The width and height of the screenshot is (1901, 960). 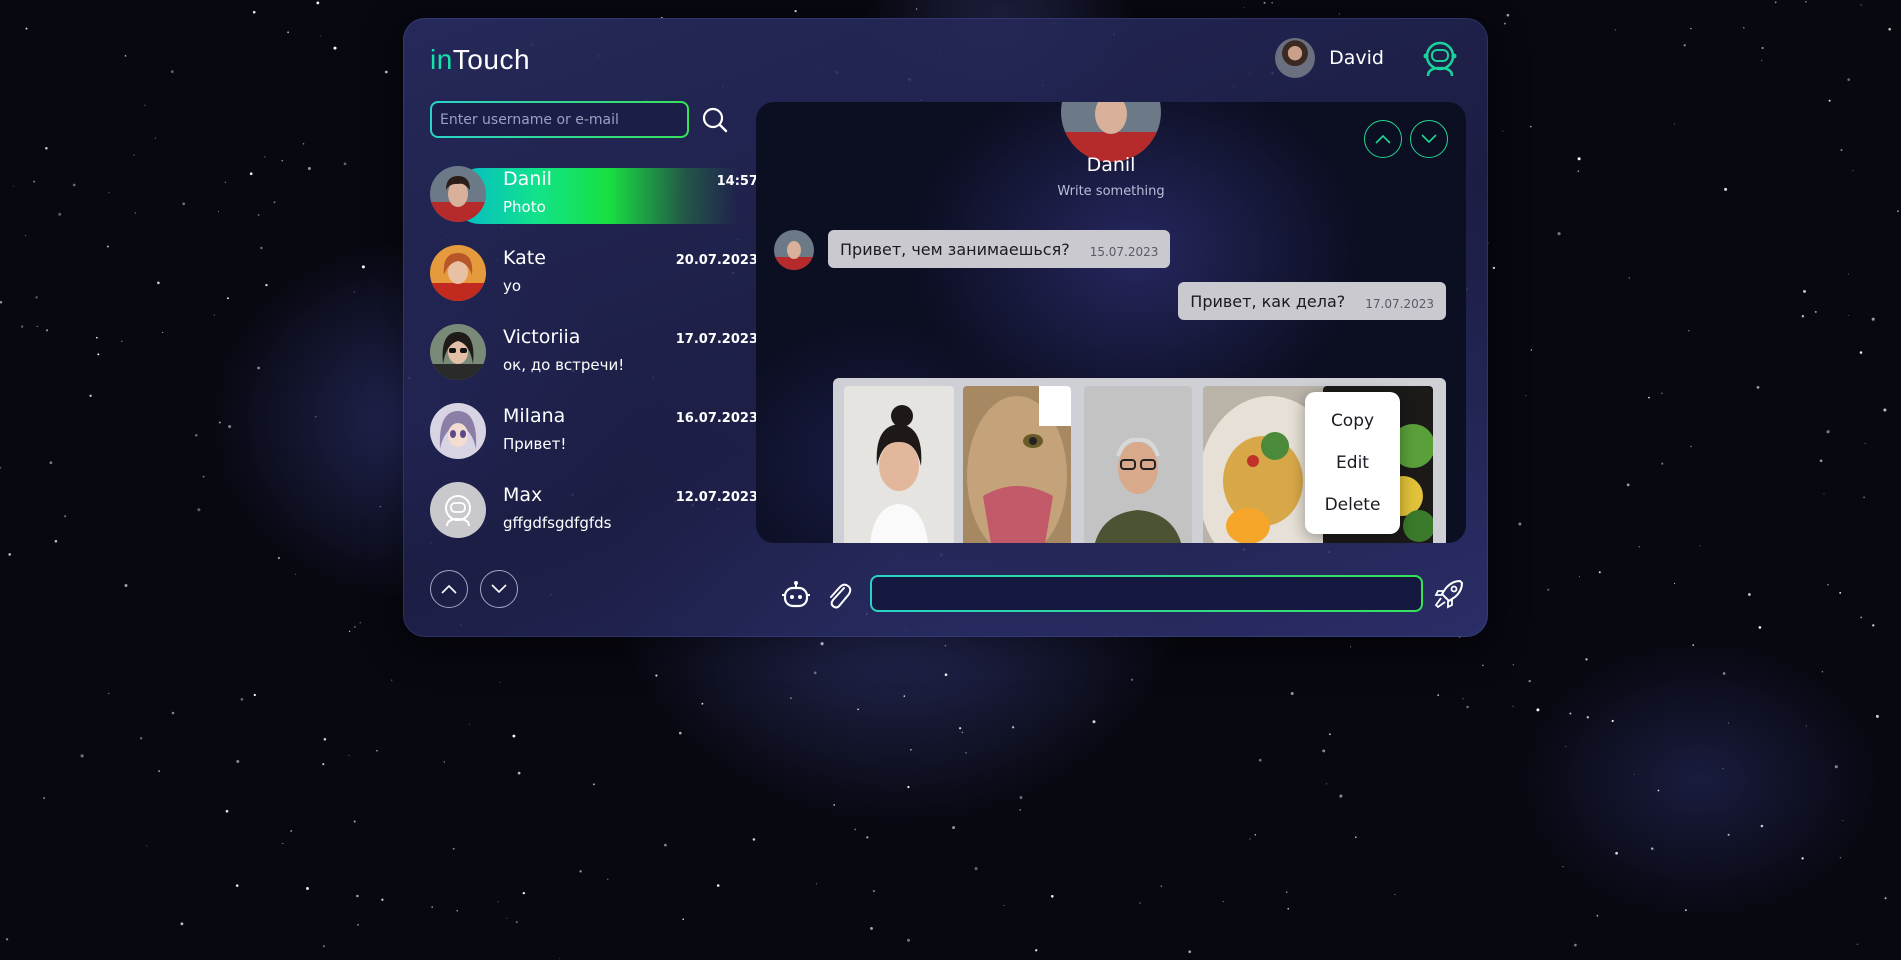 I want to click on contact-time: 14:57, so click(x=737, y=181).